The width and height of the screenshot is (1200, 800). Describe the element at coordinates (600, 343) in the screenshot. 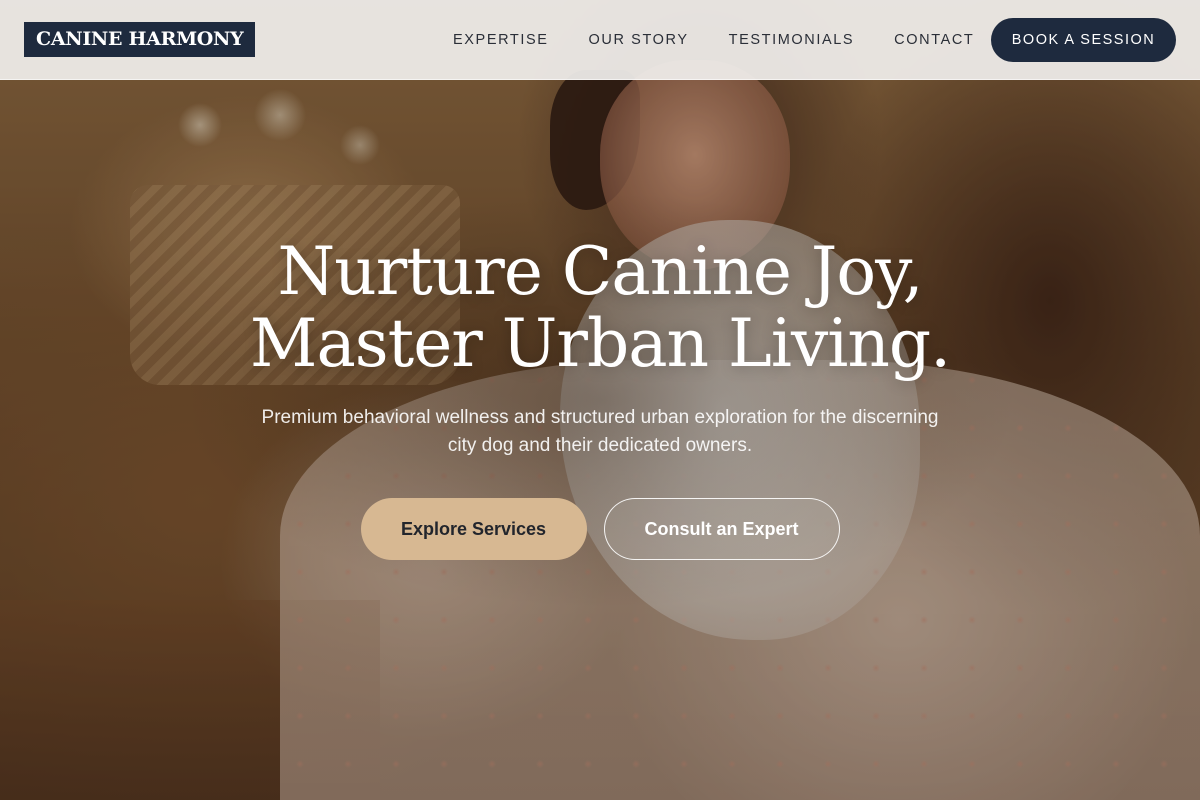

I see `hero-title-line-2: Master Urban Living.` at that location.